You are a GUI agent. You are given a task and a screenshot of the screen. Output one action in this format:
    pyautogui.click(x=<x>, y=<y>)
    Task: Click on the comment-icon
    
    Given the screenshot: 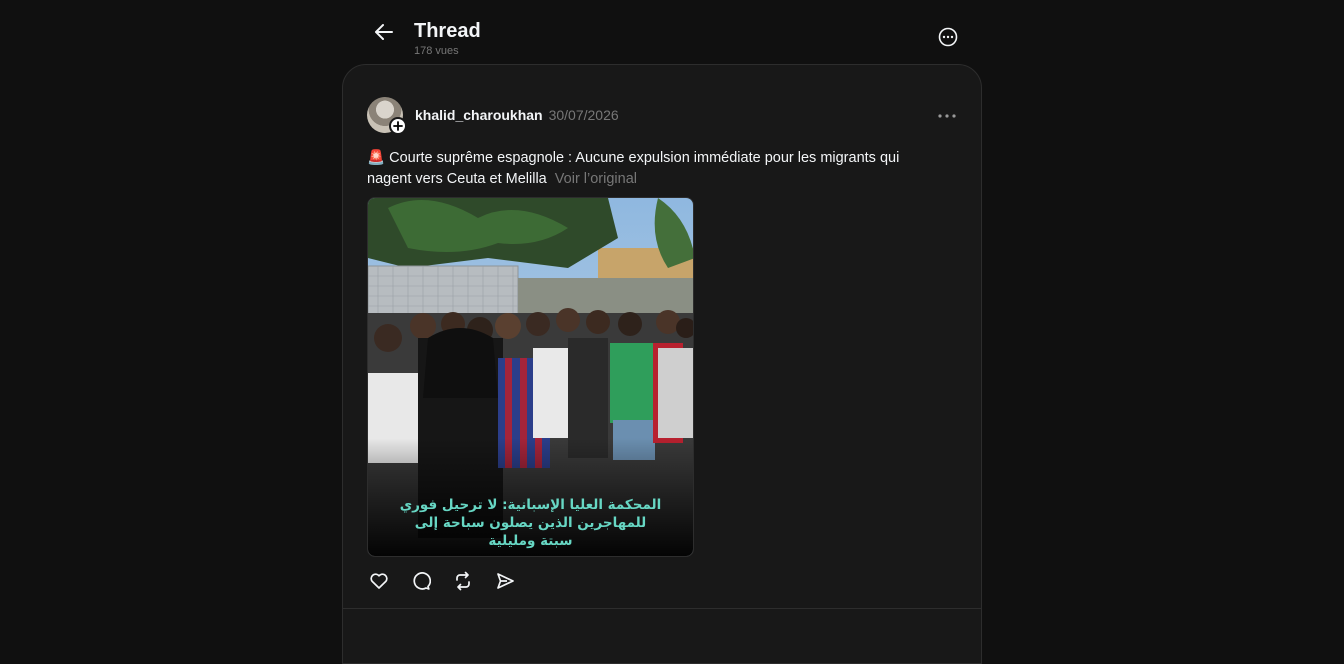 What is the action you would take?
    pyautogui.click(x=422, y=581)
    